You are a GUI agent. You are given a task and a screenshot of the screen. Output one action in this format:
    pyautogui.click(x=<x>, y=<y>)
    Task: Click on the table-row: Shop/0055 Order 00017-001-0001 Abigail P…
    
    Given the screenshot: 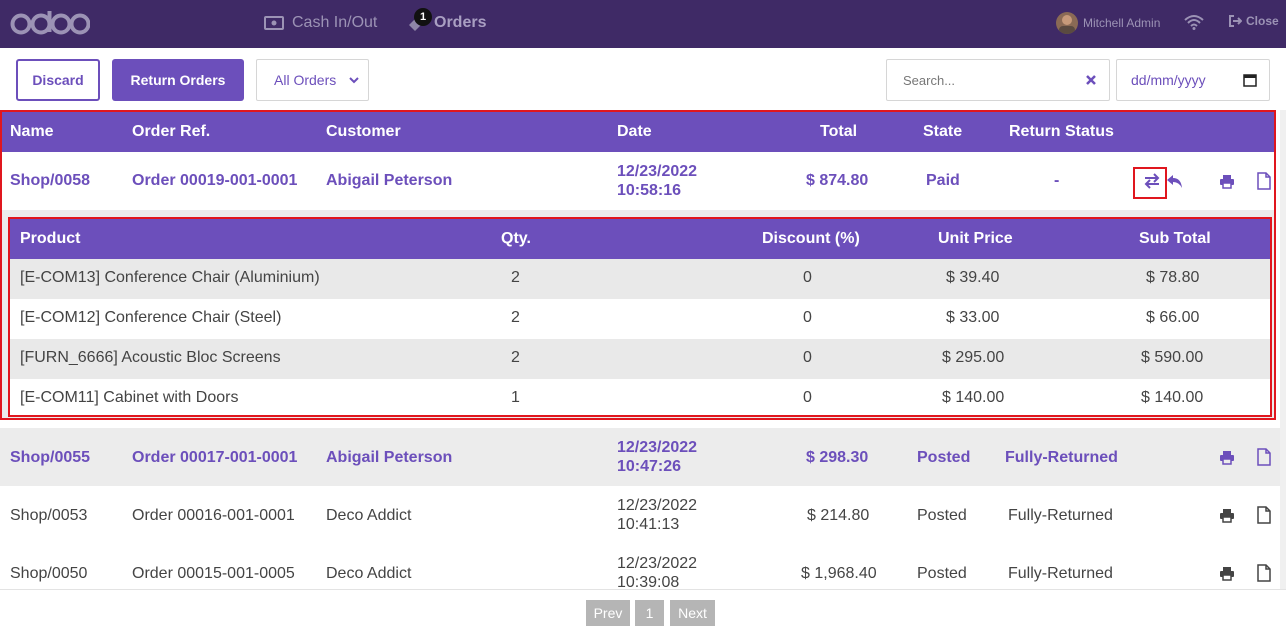 What is the action you would take?
    pyautogui.click(x=643, y=457)
    